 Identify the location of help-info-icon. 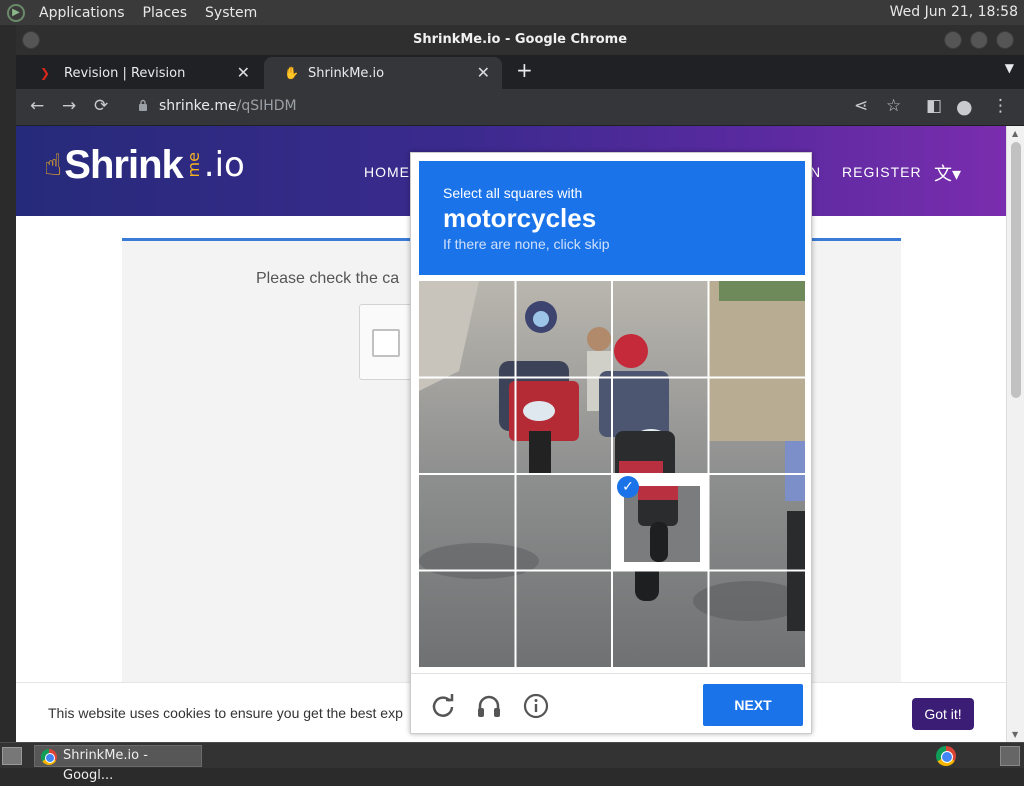
(536, 706).